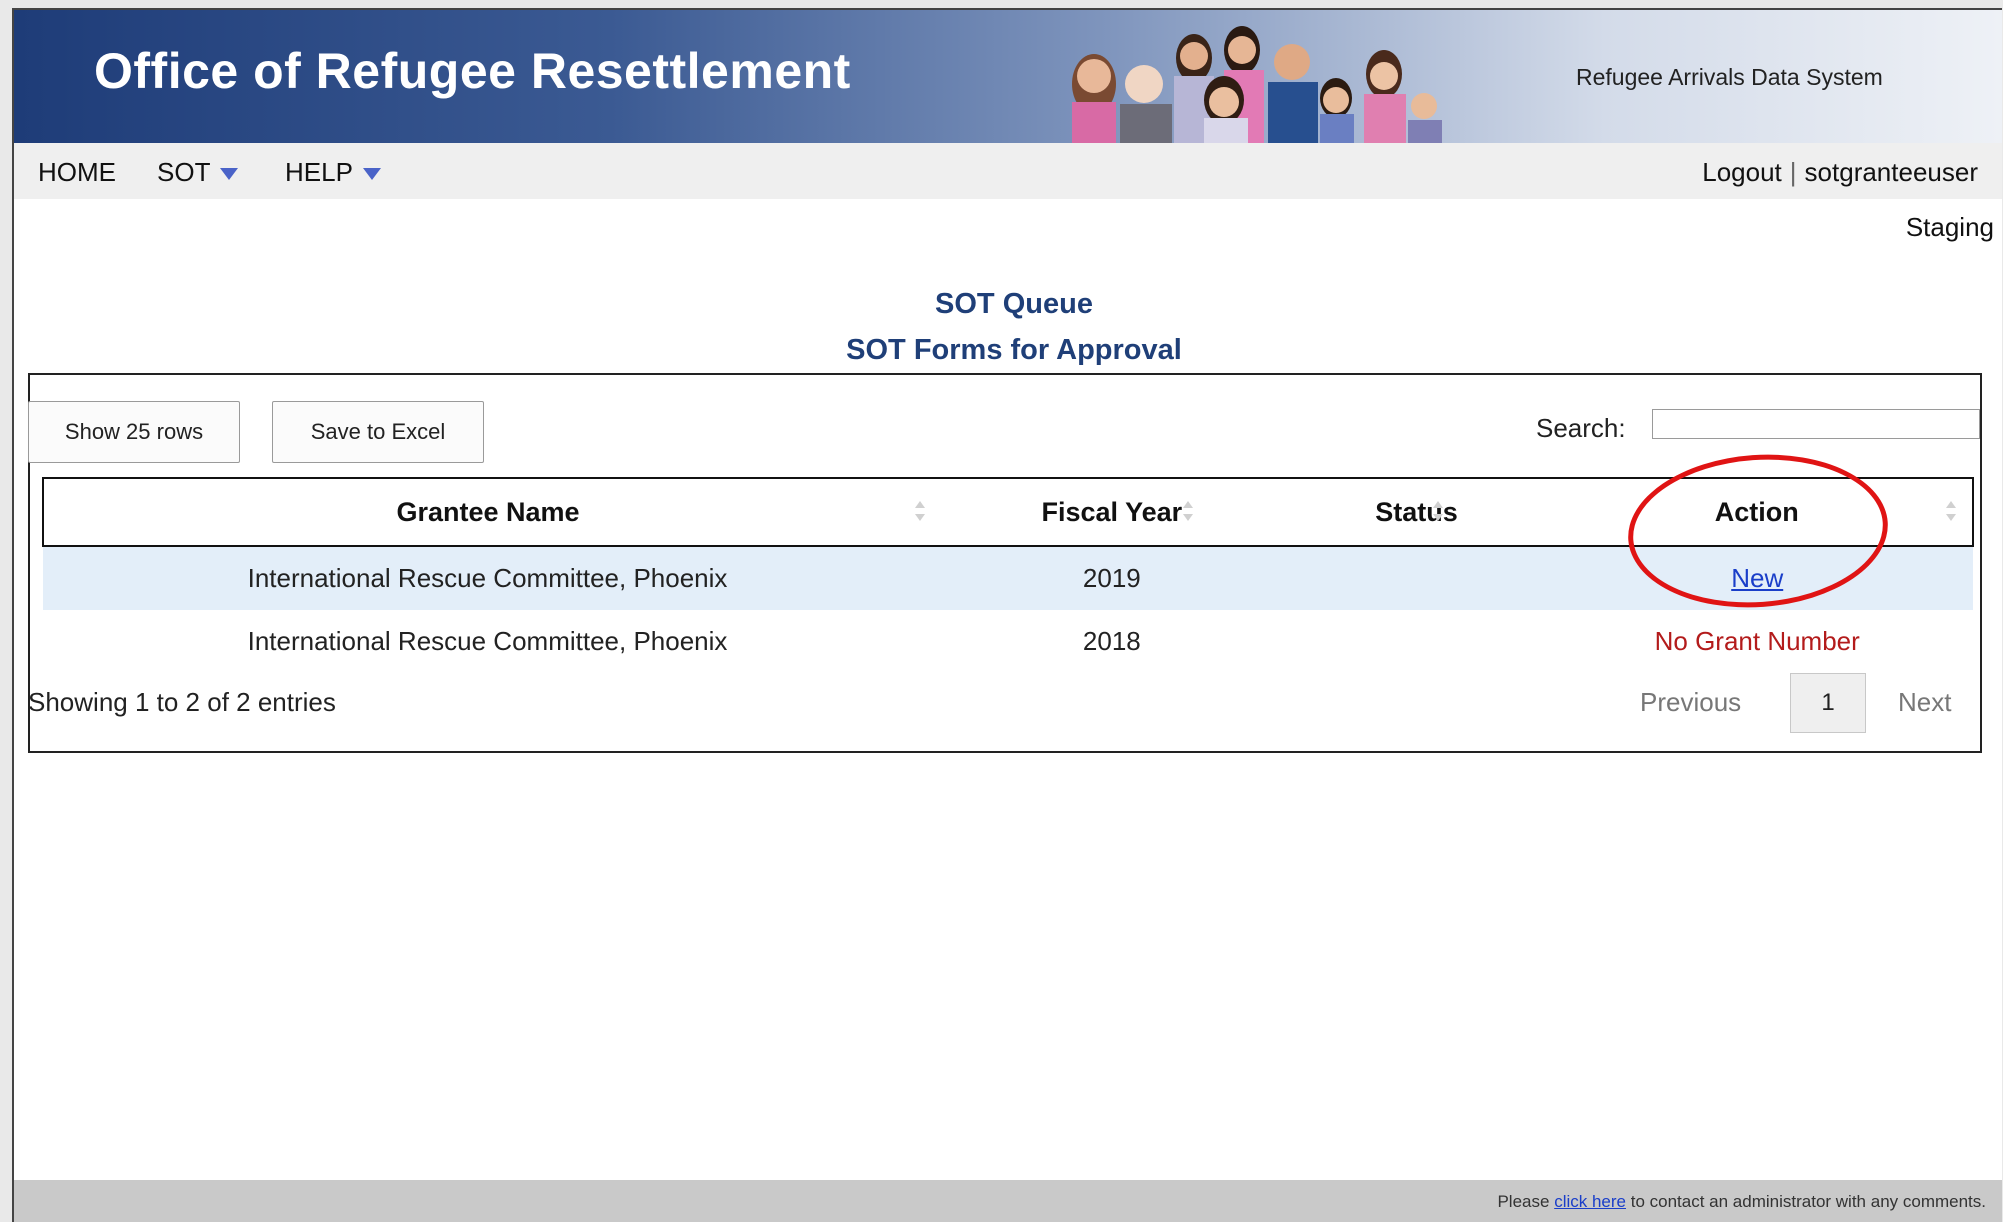 This screenshot has width=2003, height=1222. I want to click on show-rows-button: Show 25 rows, so click(134, 432).